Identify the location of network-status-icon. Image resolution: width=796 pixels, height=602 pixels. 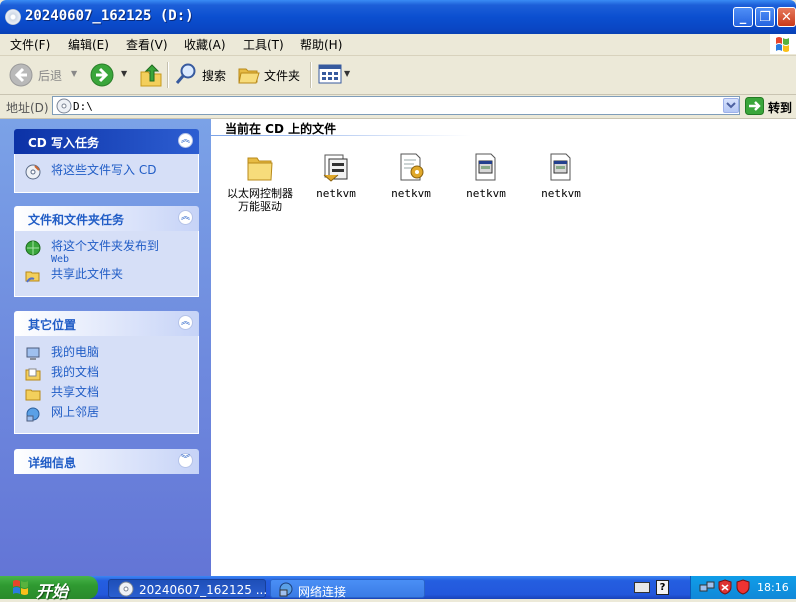
(707, 587).